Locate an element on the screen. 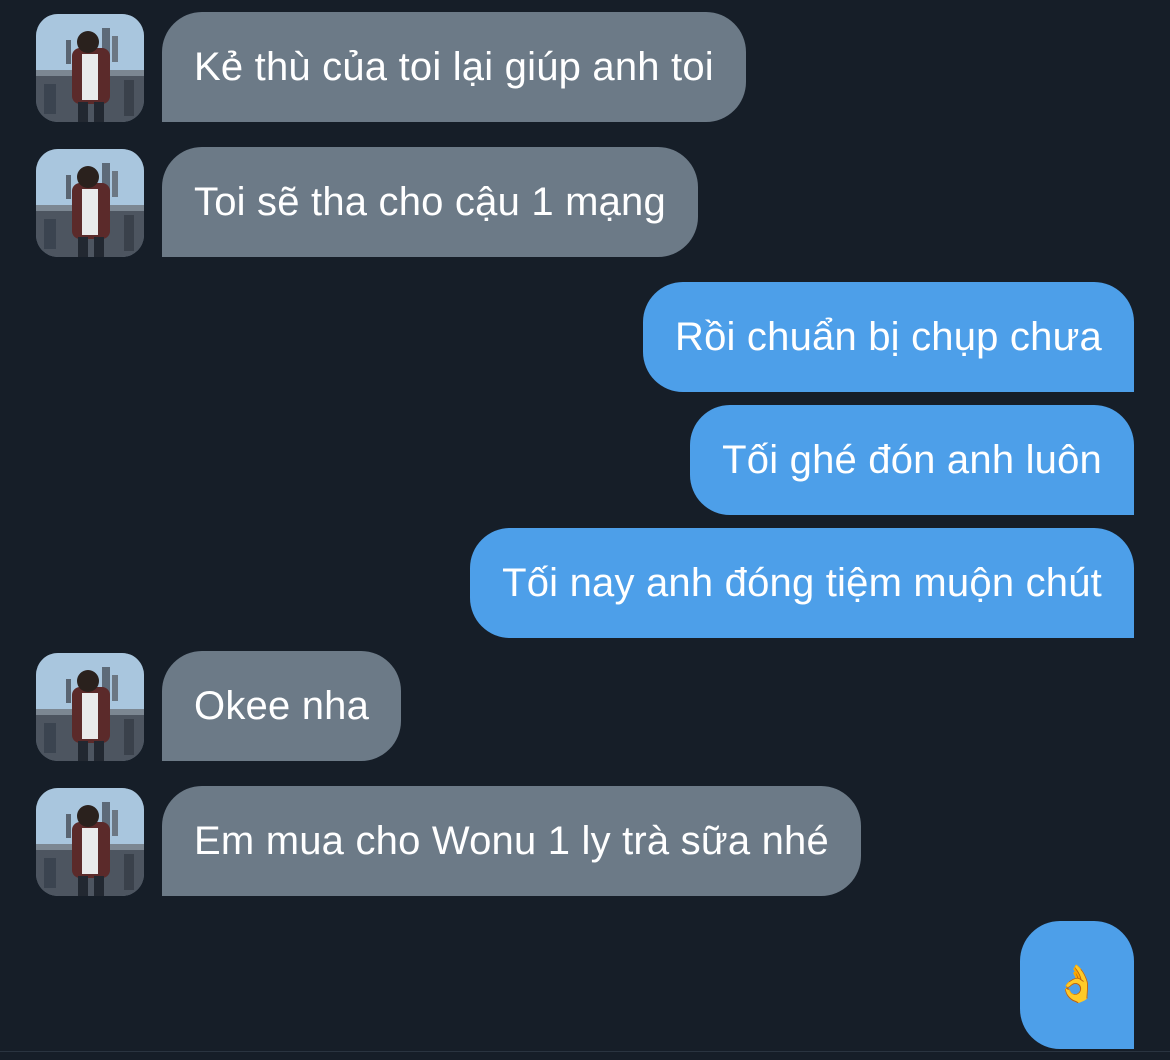  message-bubble-outgoing: Tối nay anh đóng tiệm muộn chút is located at coordinates (802, 583).